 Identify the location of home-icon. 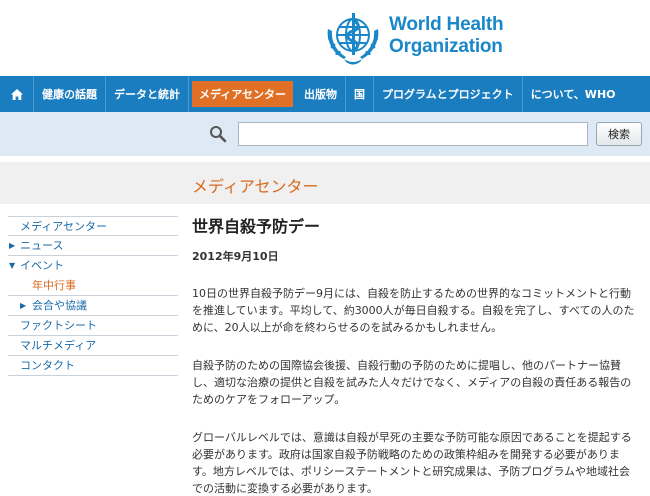
(16, 94).